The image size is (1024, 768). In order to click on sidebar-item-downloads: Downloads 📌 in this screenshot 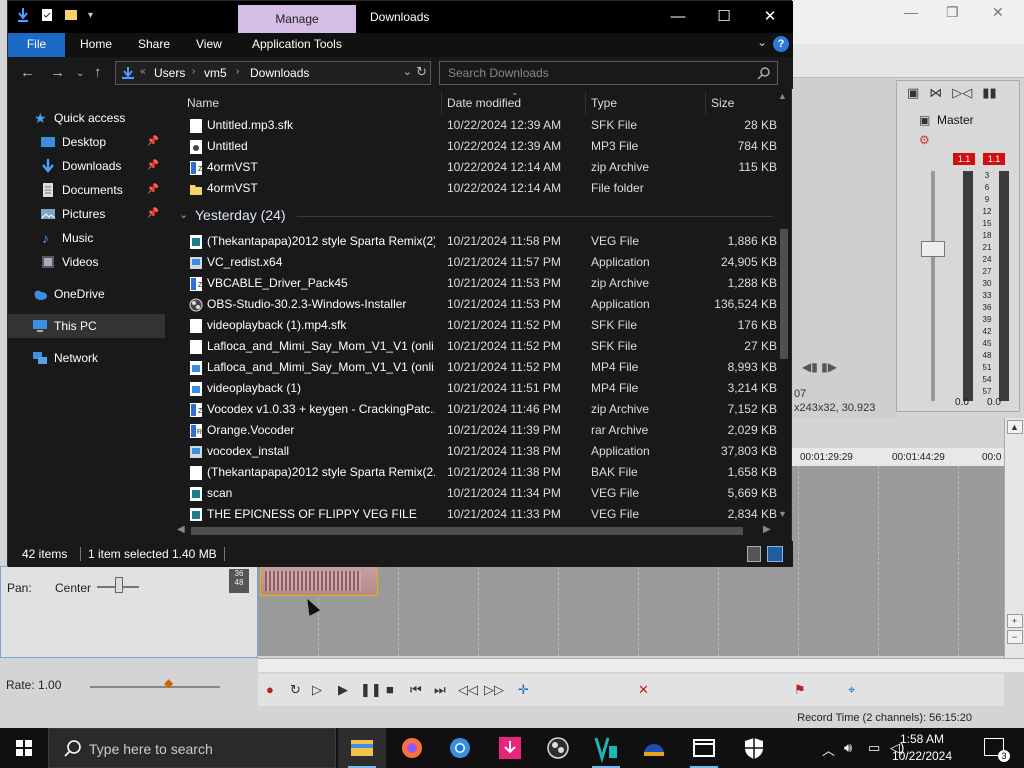, I will do `click(86, 166)`.